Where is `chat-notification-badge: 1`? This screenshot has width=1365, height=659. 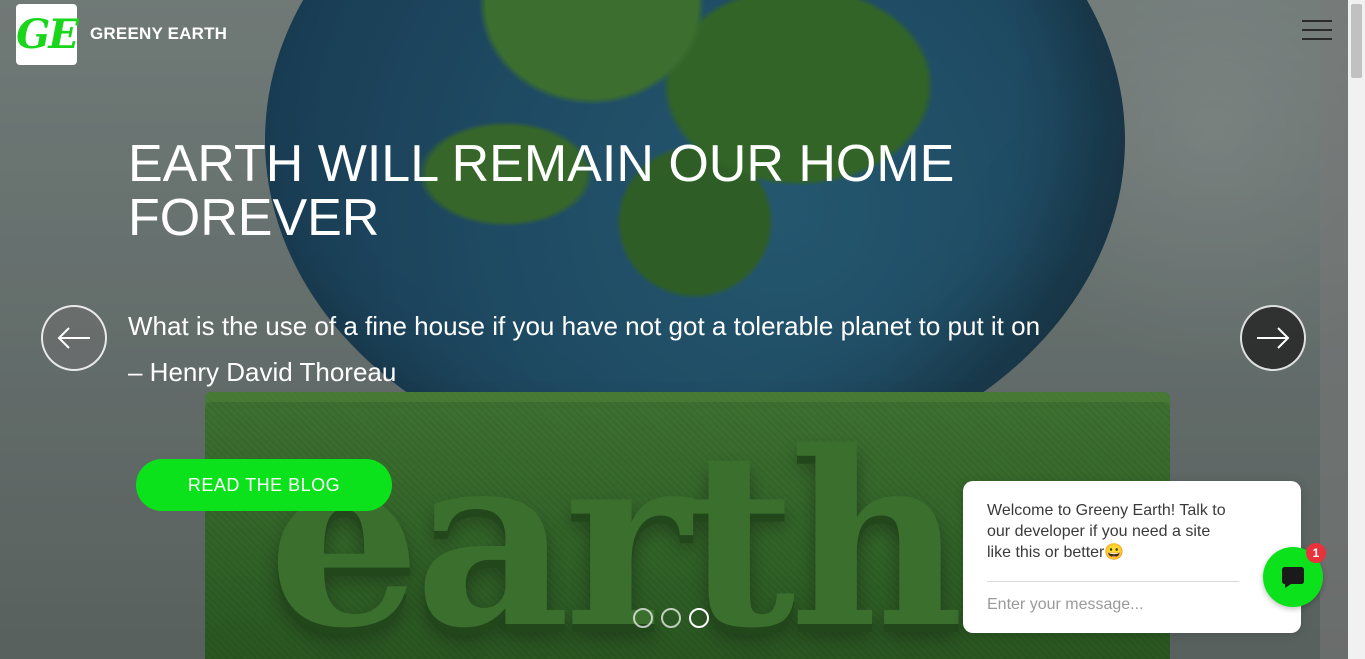 chat-notification-badge: 1 is located at coordinates (1316, 553).